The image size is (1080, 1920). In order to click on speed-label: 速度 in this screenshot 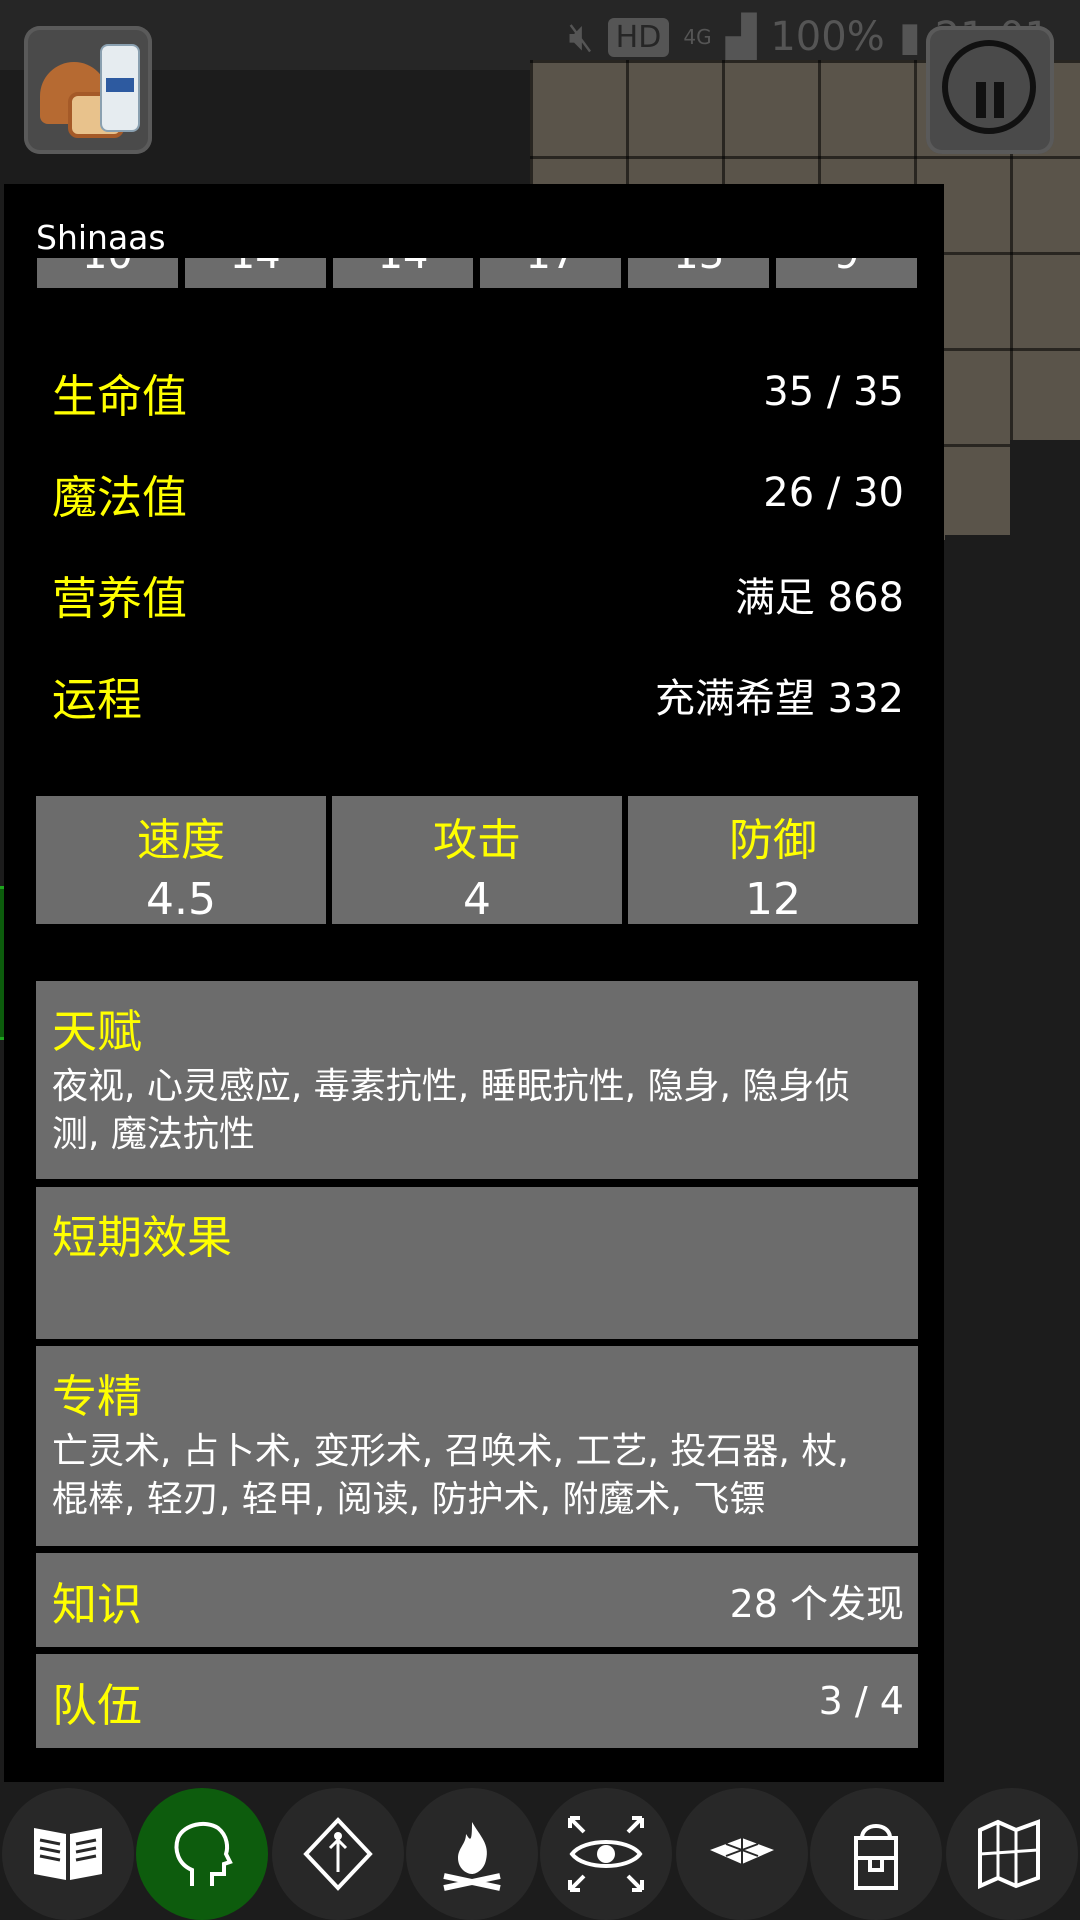, I will do `click(181, 840)`.